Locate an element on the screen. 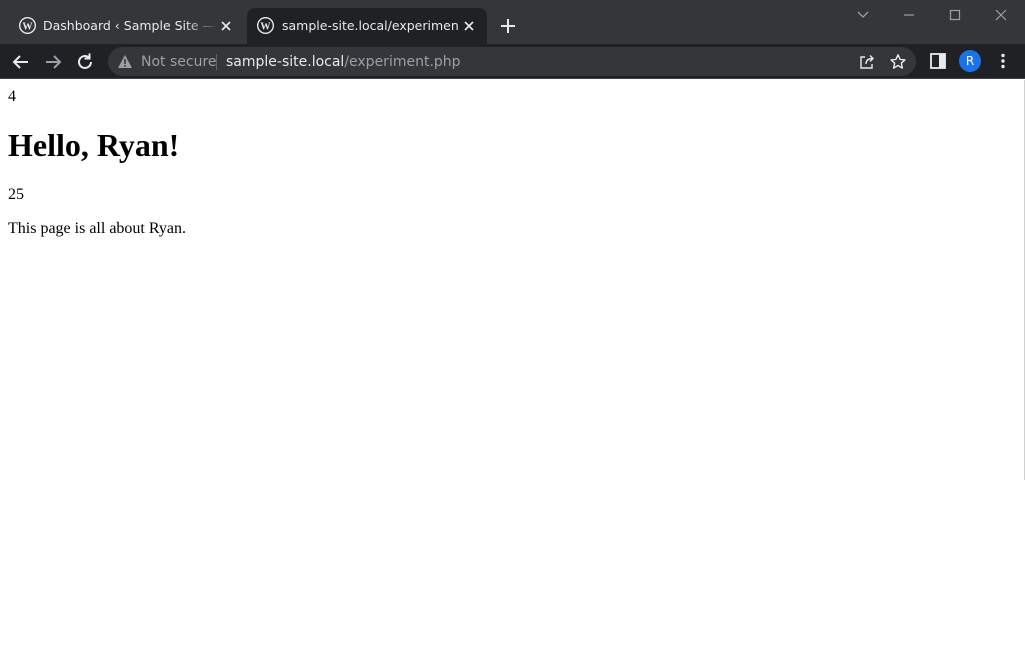 This screenshot has width=1025, height=667. window-close-icon is located at coordinates (1001, 15).